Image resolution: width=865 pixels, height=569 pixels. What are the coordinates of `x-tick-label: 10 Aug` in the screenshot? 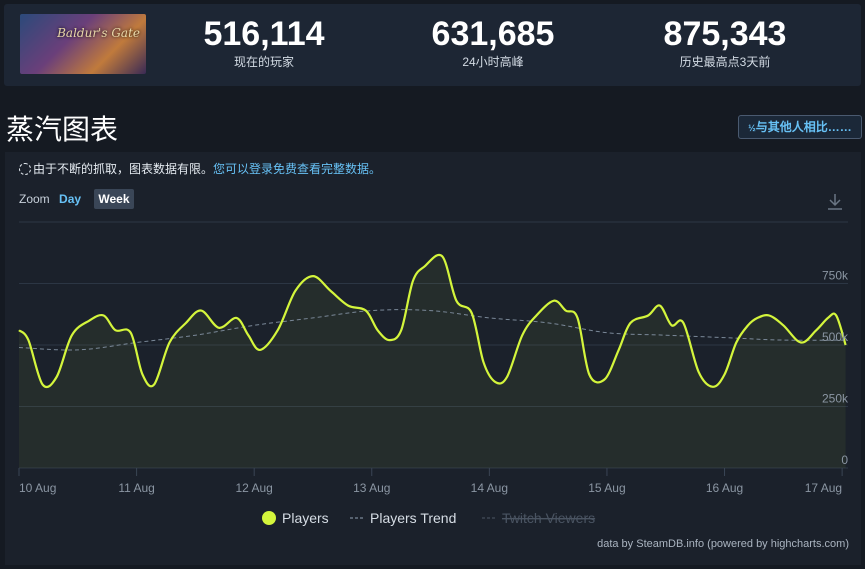 It's located at (37, 488).